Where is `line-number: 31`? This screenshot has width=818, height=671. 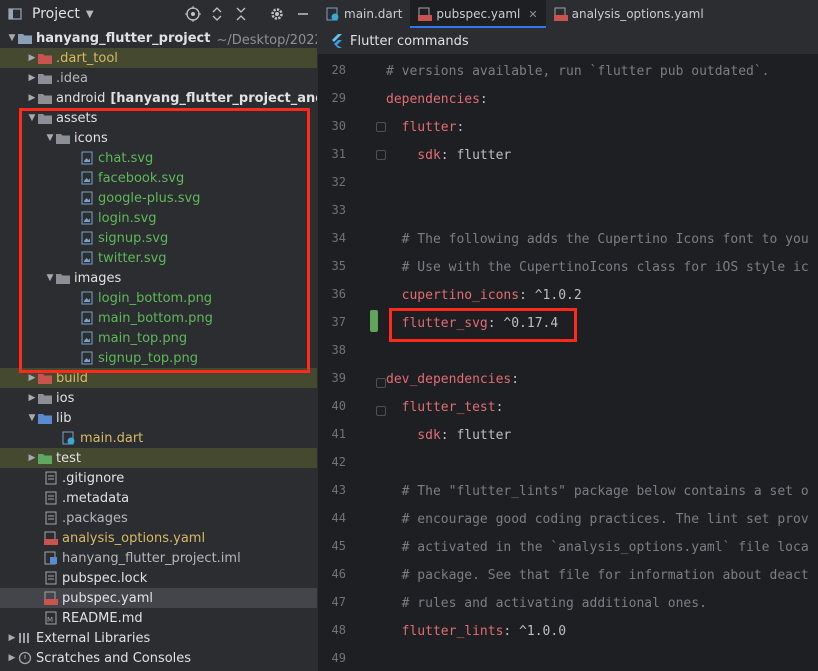 line-number: 31 is located at coordinates (338, 154).